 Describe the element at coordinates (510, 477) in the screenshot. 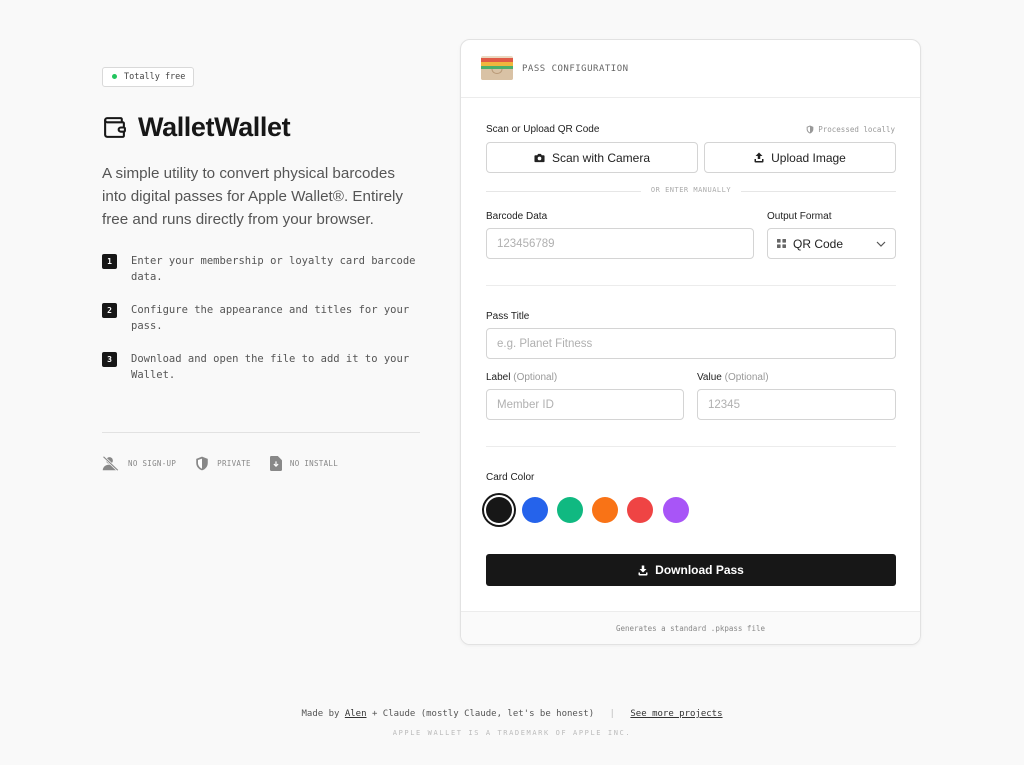

I see `card-color-label: Card Color` at that location.